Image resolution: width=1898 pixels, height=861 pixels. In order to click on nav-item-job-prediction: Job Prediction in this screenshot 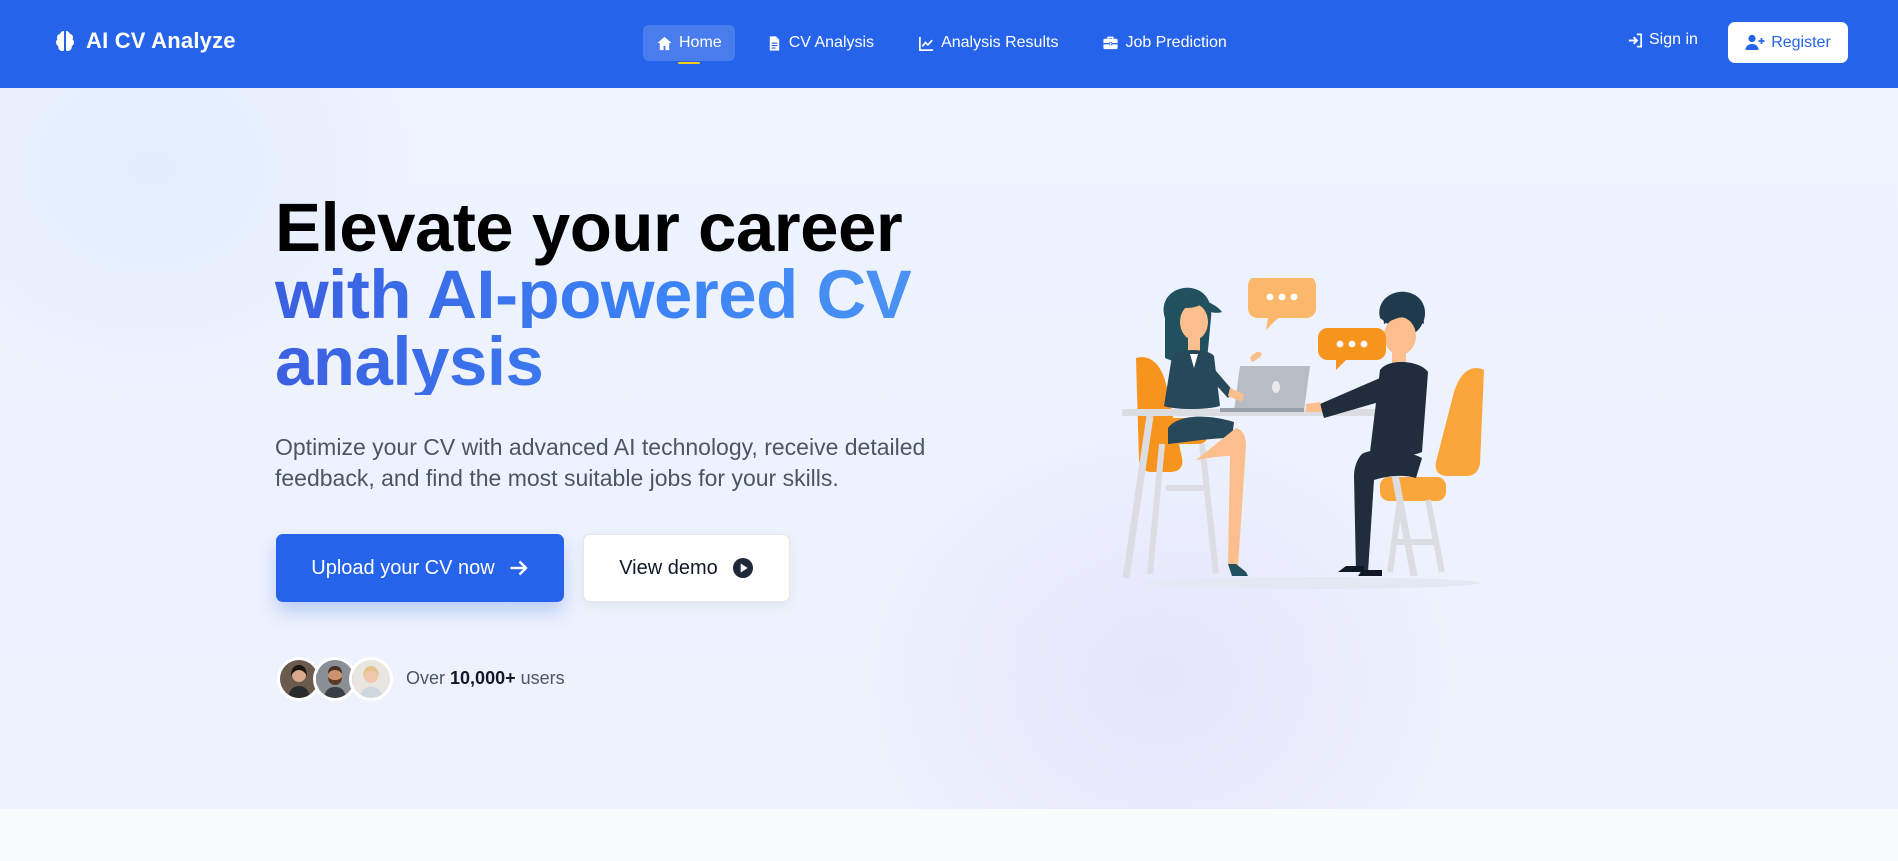, I will do `click(1164, 43)`.